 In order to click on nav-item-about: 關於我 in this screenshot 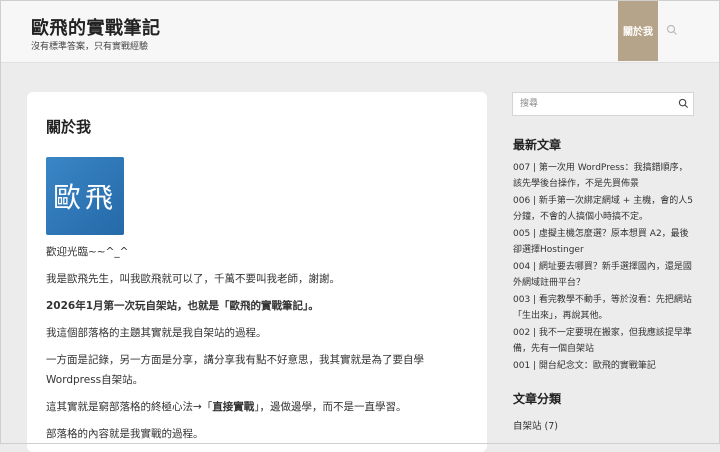, I will do `click(638, 30)`.